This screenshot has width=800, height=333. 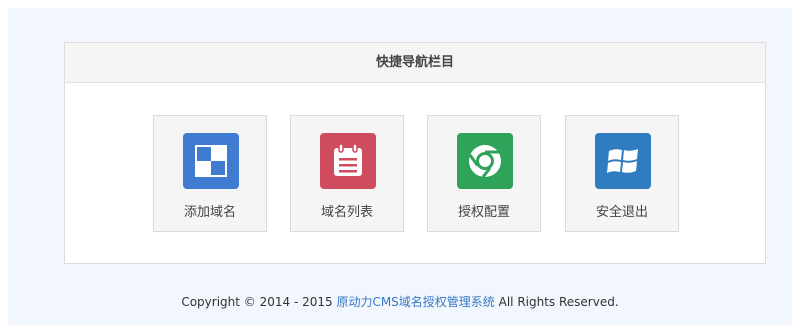 I want to click on nav-tile-logout: 安全退出, so click(x=622, y=173).